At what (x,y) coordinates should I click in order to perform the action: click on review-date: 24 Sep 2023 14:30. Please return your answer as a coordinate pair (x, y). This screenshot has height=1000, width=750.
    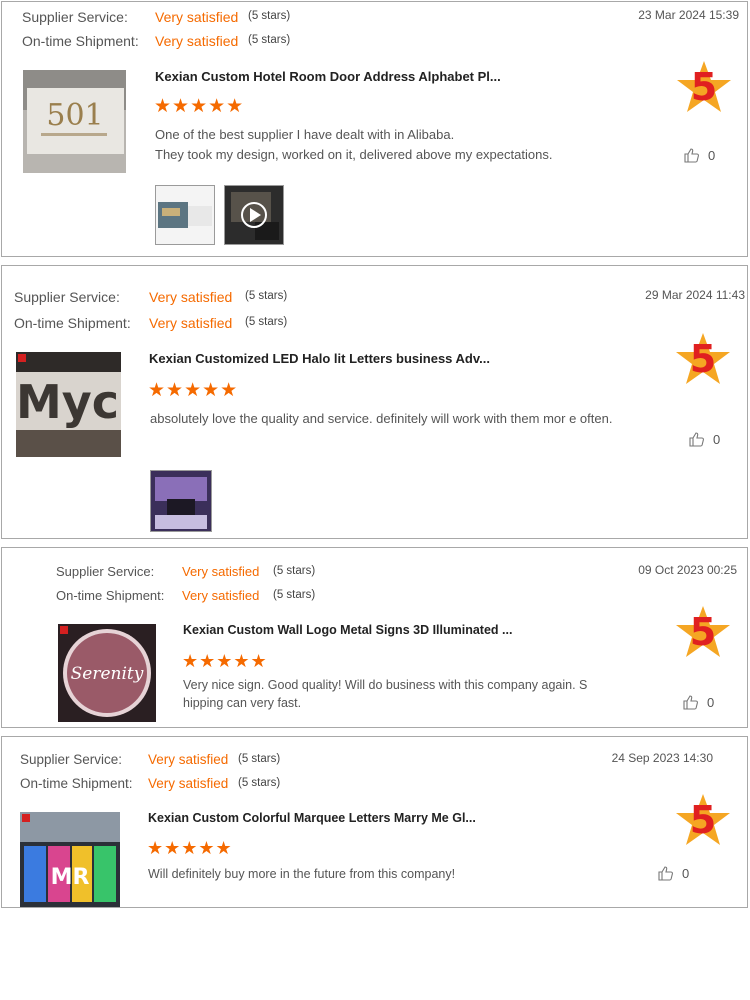
    Looking at the image, I should click on (662, 758).